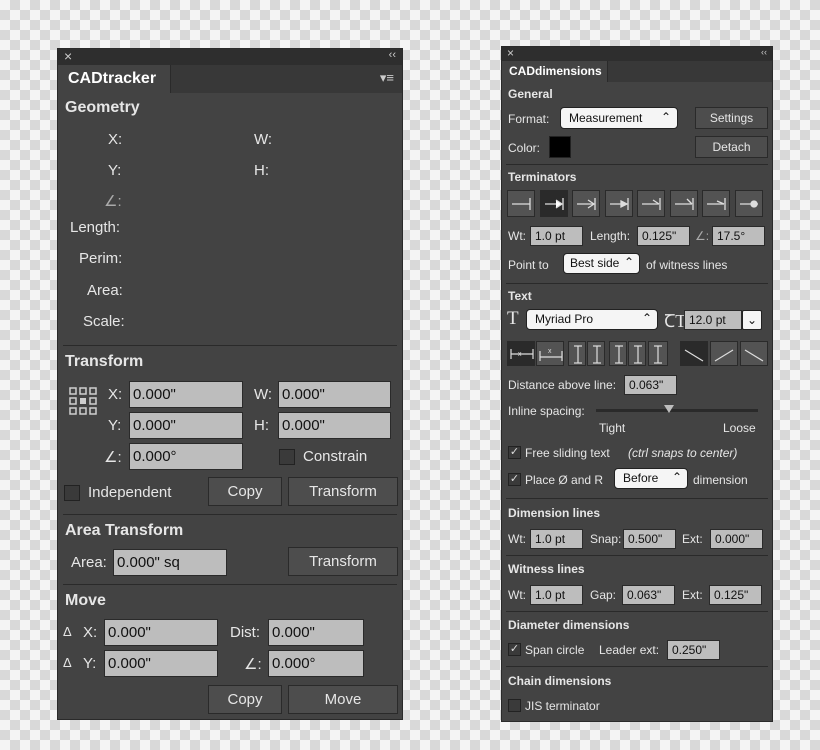 The height and width of the screenshot is (750, 820). What do you see at coordinates (514, 705) in the screenshot?
I see `jis-checkbox` at bounding box center [514, 705].